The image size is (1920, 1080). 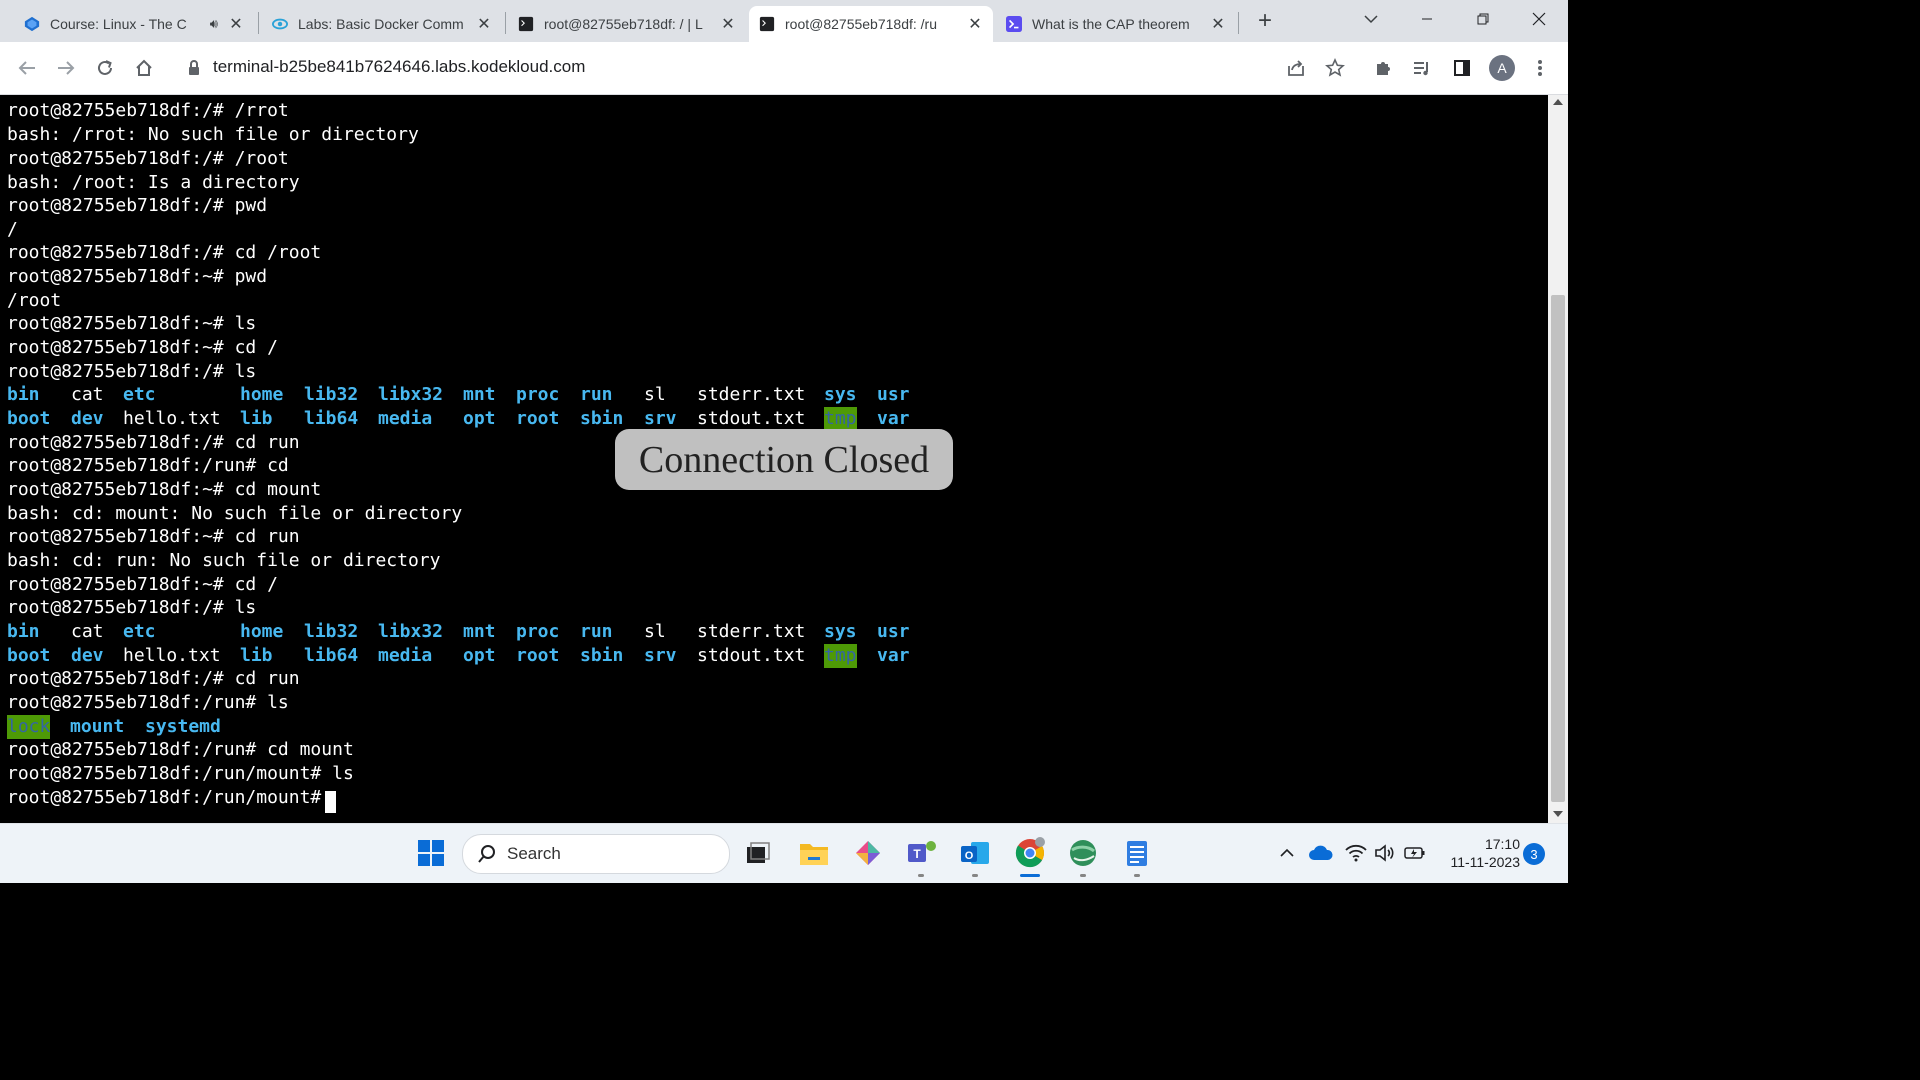 What do you see at coordinates (1540, 68) in the screenshot?
I see `menu-kebab-icon` at bounding box center [1540, 68].